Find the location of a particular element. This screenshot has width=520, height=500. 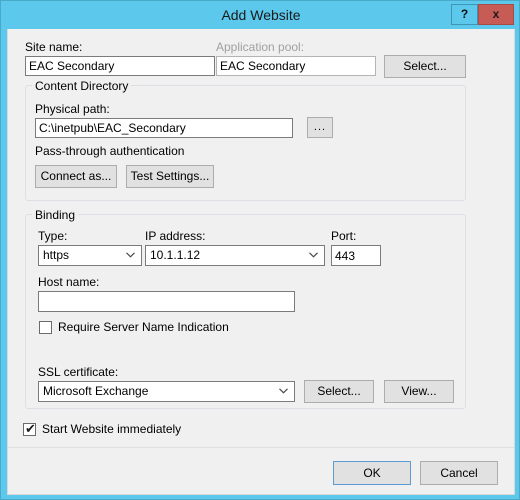

ssl-certificate-label: SSL certificate: is located at coordinates (78, 372).